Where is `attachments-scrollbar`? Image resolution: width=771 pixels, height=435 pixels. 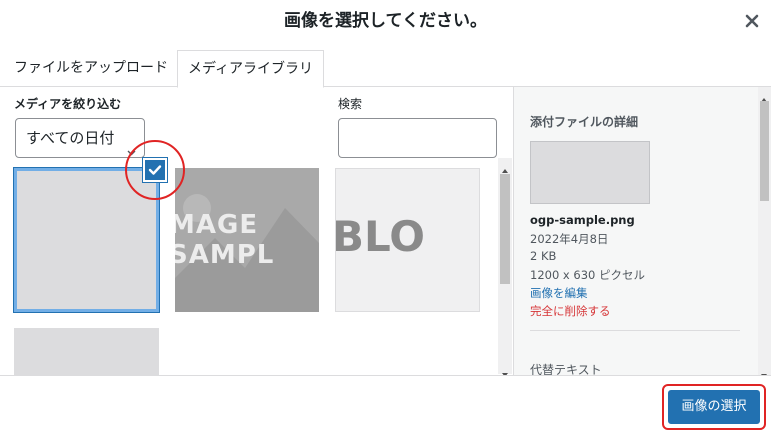
attachments-scrollbar is located at coordinates (505, 267).